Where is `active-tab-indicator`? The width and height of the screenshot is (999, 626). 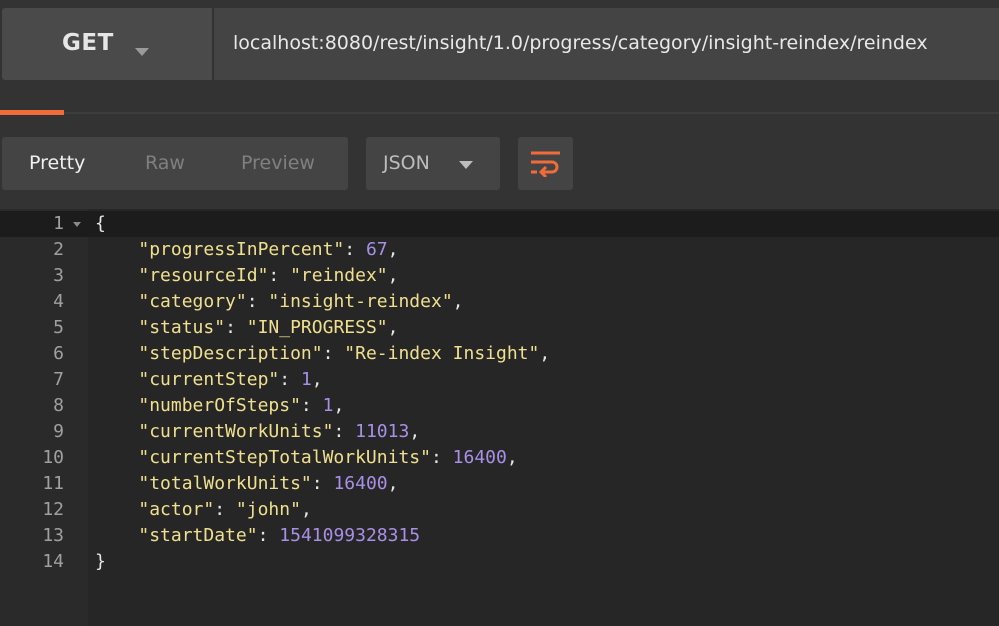
active-tab-indicator is located at coordinates (32, 112).